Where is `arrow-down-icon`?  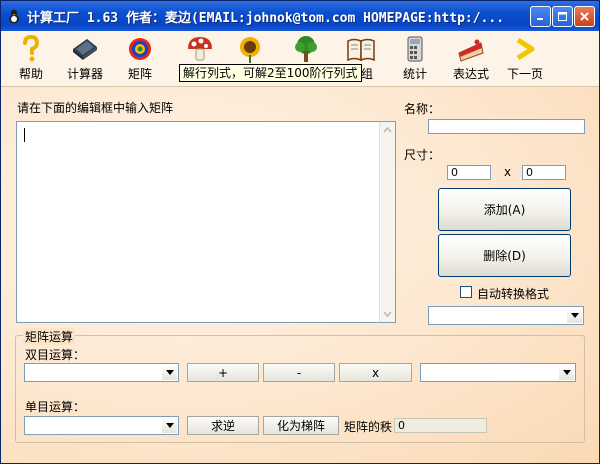
arrow-down-icon is located at coordinates (387, 314).